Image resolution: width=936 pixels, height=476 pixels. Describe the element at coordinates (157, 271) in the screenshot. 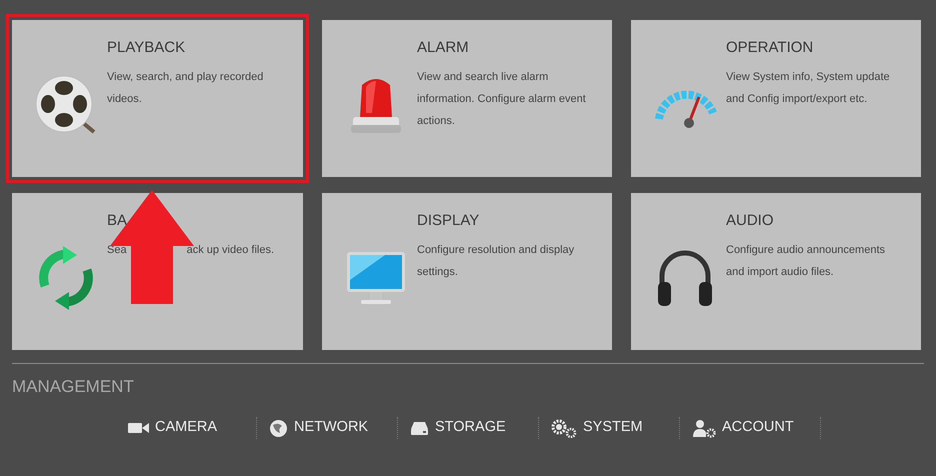

I see `menu-card: BA Sea ack up video files.` at that location.